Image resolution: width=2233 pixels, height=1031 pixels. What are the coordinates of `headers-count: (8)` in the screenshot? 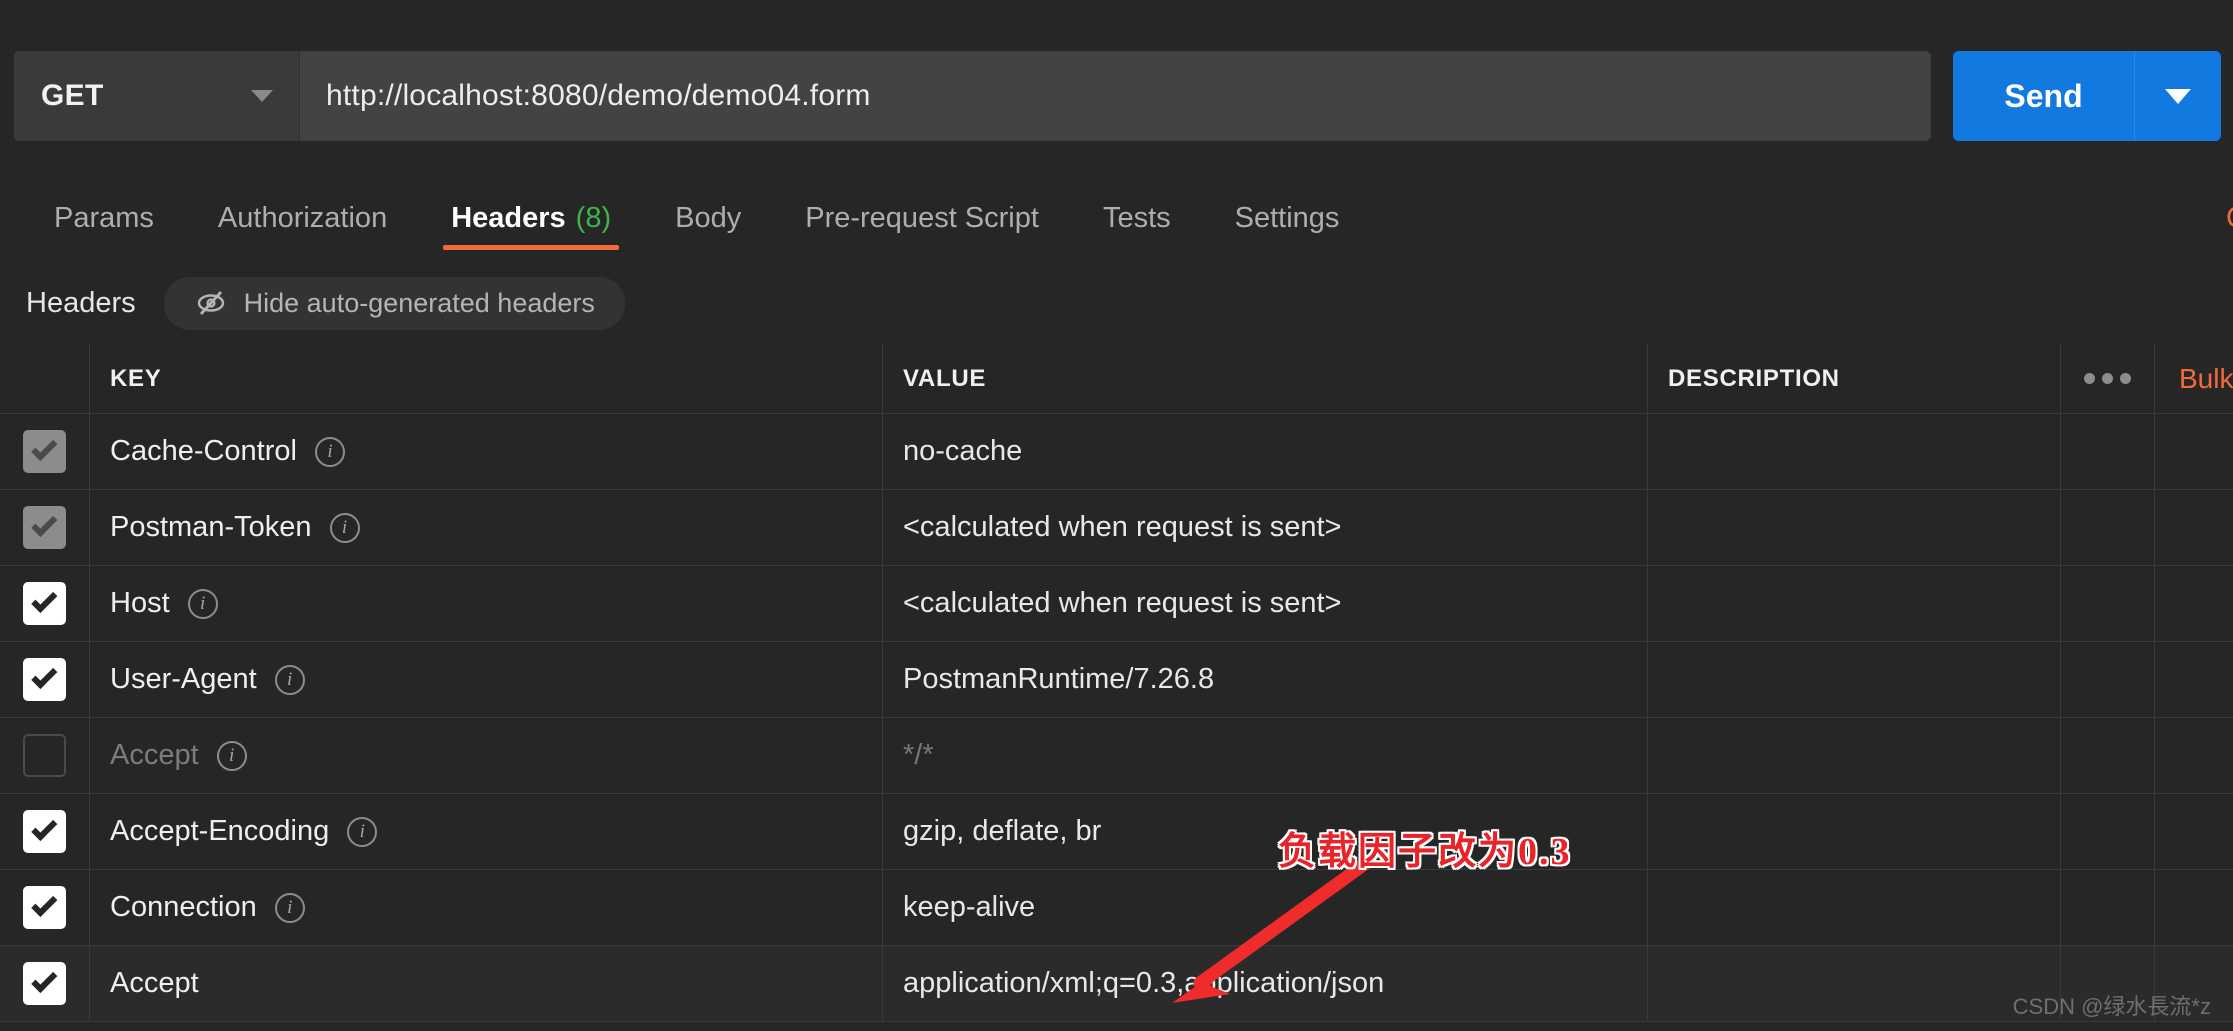 It's located at (593, 217).